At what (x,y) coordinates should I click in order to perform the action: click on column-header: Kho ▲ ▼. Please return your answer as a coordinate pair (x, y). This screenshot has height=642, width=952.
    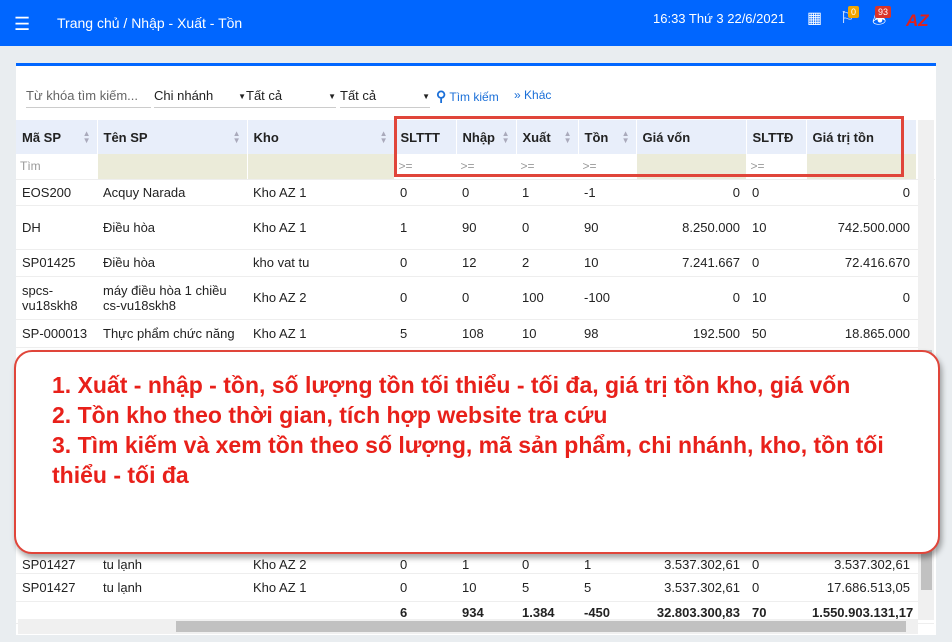
    Looking at the image, I should click on (321, 137).